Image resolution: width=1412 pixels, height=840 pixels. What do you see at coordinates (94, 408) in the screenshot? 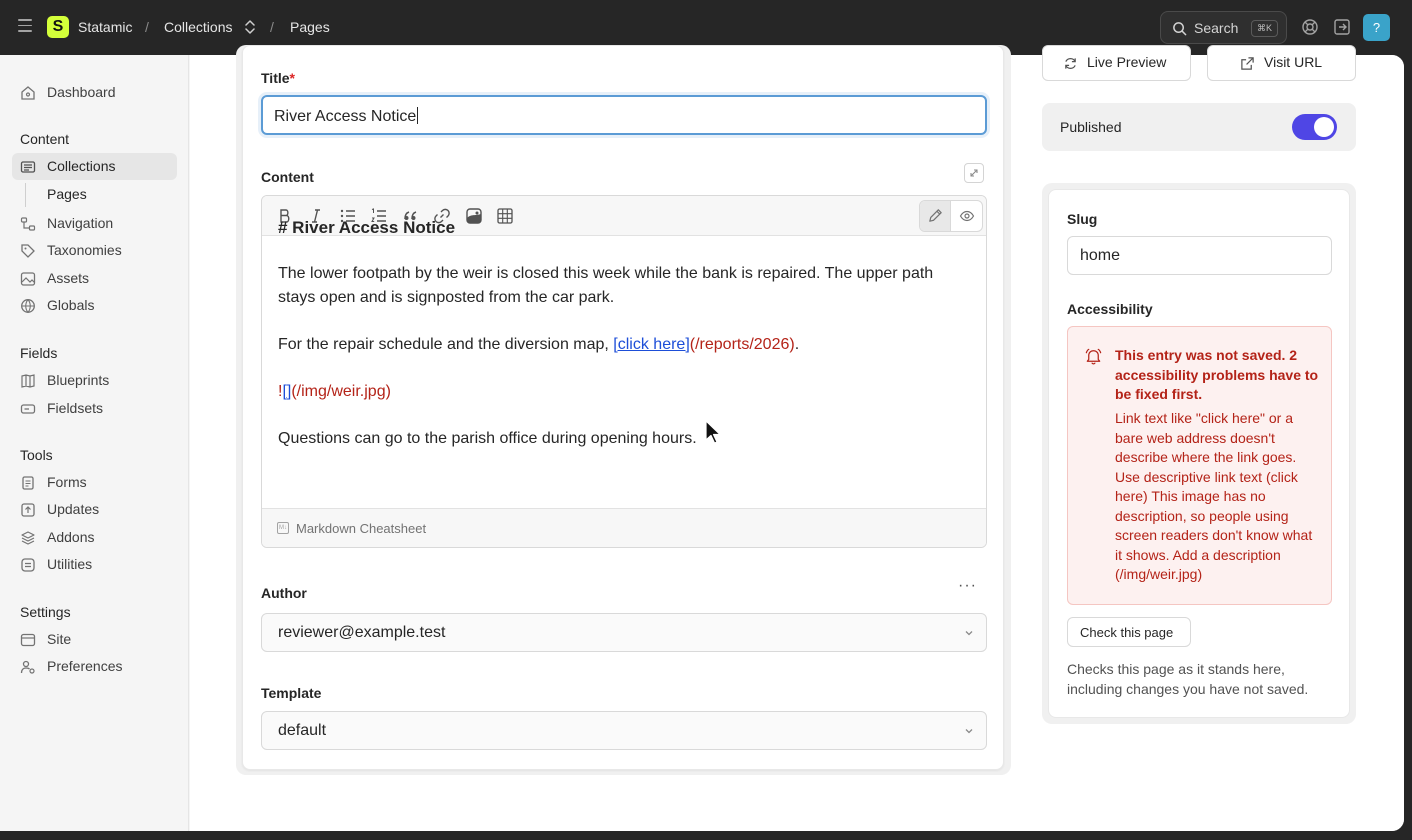
I see `sidebar-item-fieldsets: Fieldsets` at bounding box center [94, 408].